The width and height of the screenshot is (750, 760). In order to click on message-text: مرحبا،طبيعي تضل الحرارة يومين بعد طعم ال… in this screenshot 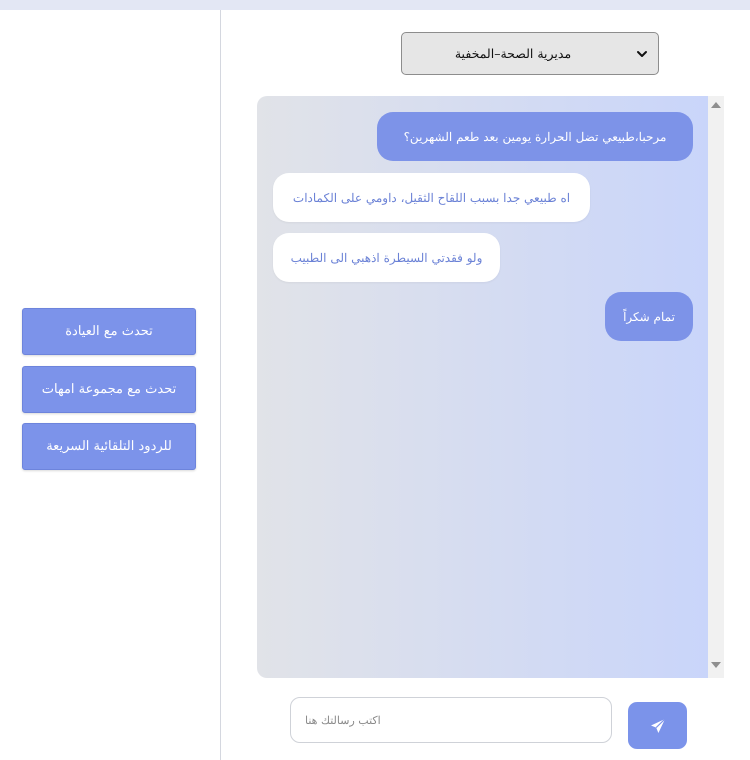, I will do `click(535, 136)`.